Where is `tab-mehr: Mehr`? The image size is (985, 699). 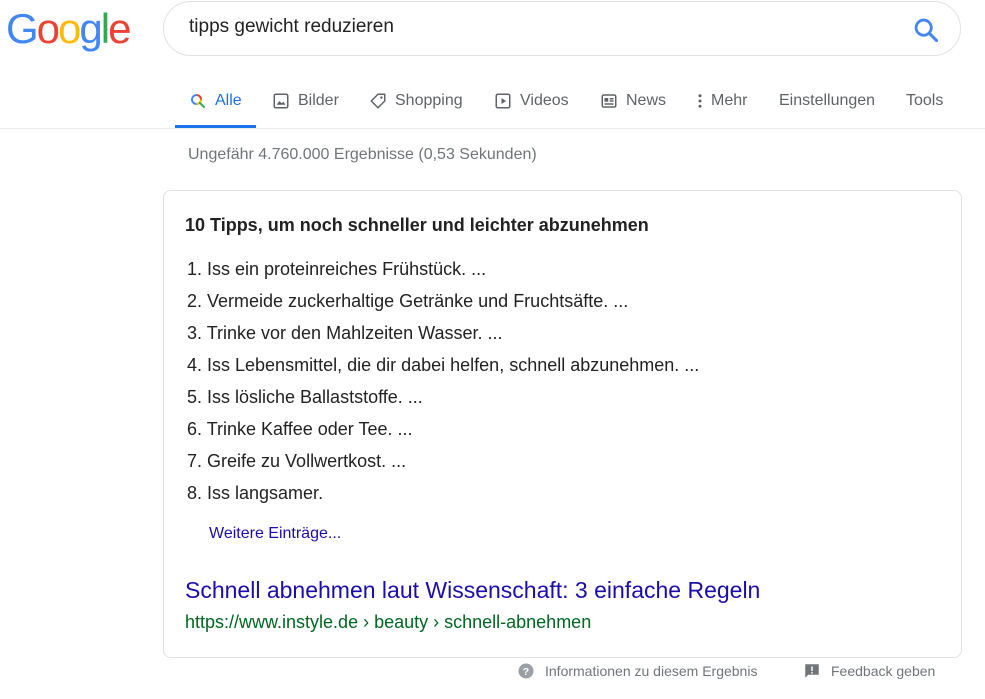
tab-mehr: Mehr is located at coordinates (720, 105).